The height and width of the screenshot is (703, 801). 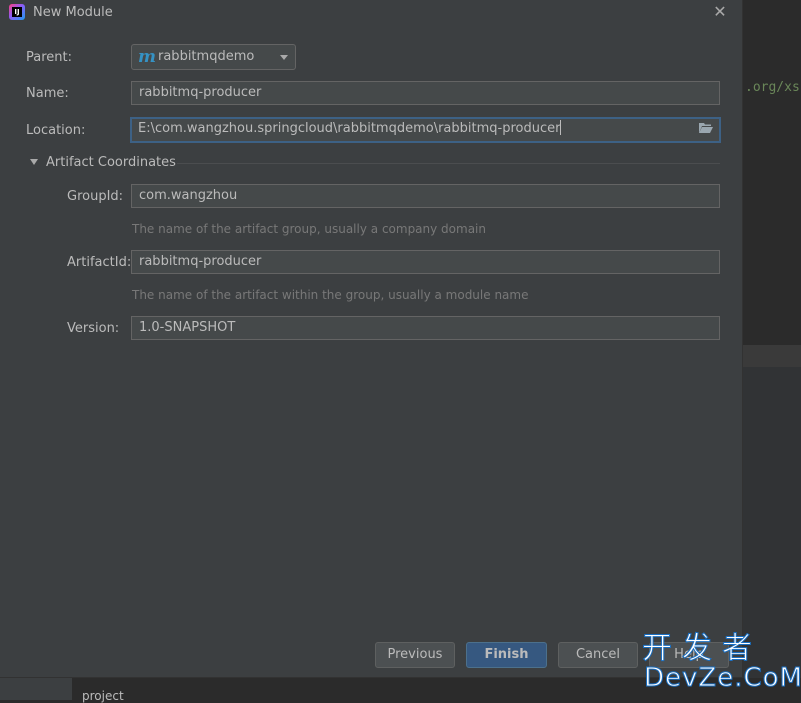 I want to click on version-label: Version:, so click(x=93, y=328).